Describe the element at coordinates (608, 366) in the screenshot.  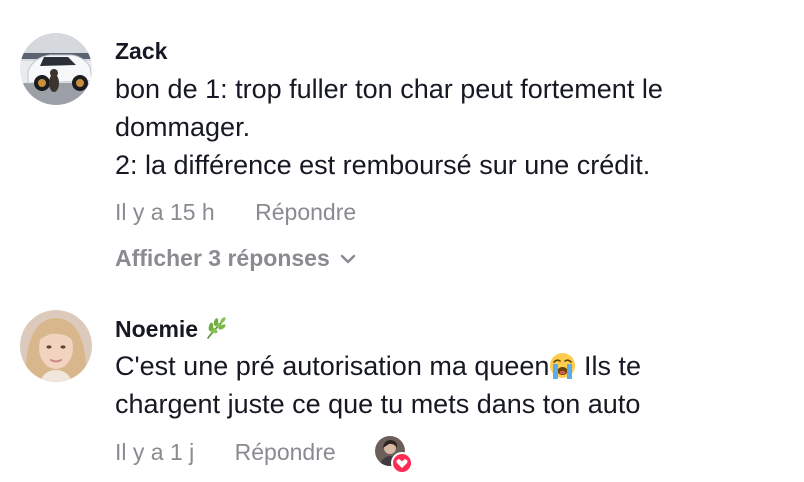
I see `comment-text-segment: Ils te` at that location.